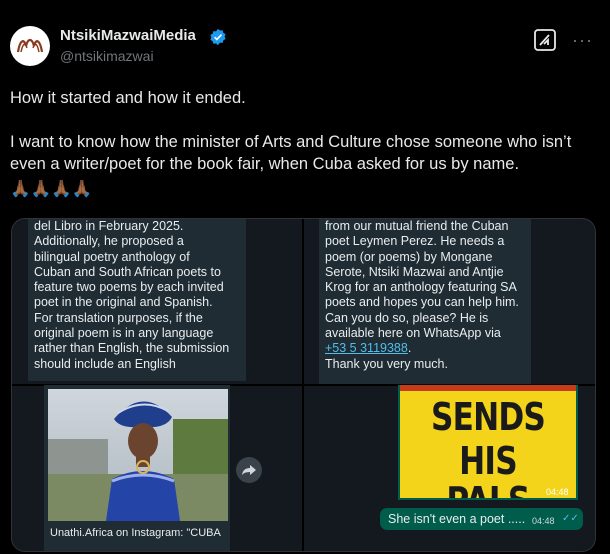  What do you see at coordinates (570, 518) in the screenshot?
I see `double-check-icon: ✓✓` at bounding box center [570, 518].